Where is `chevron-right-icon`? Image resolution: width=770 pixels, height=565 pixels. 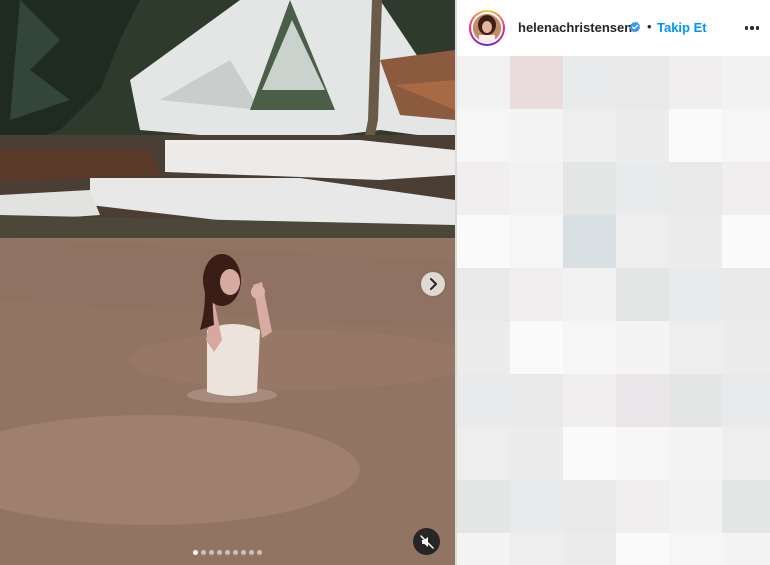 chevron-right-icon is located at coordinates (433, 284).